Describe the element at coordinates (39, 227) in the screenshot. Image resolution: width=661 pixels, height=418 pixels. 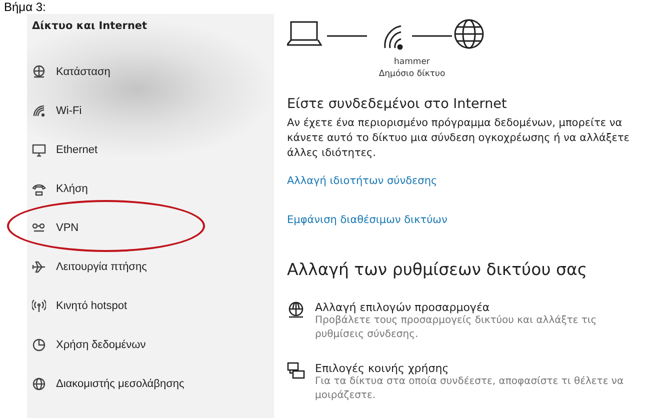
I see `vpn-icon` at that location.